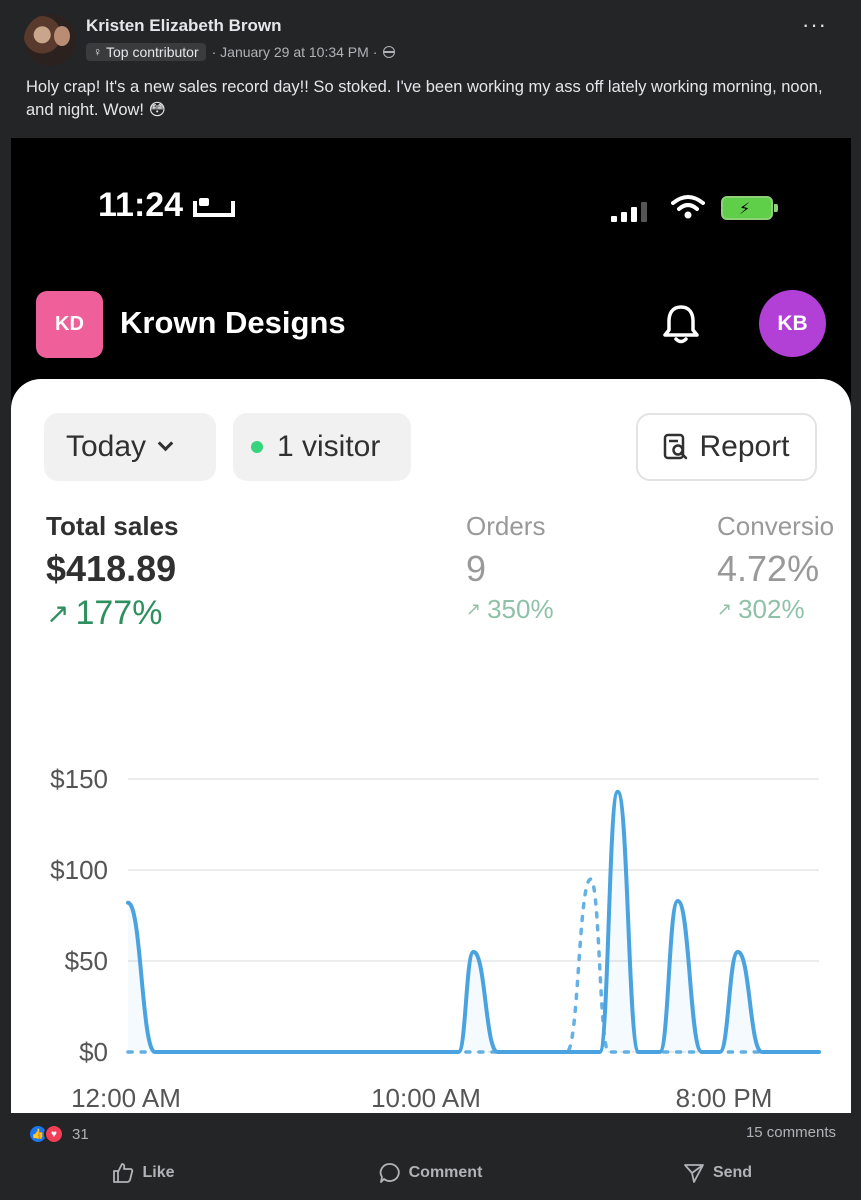 The width and height of the screenshot is (861, 1200). What do you see at coordinates (771, 609) in the screenshot?
I see `metric-change-value: 302%` at bounding box center [771, 609].